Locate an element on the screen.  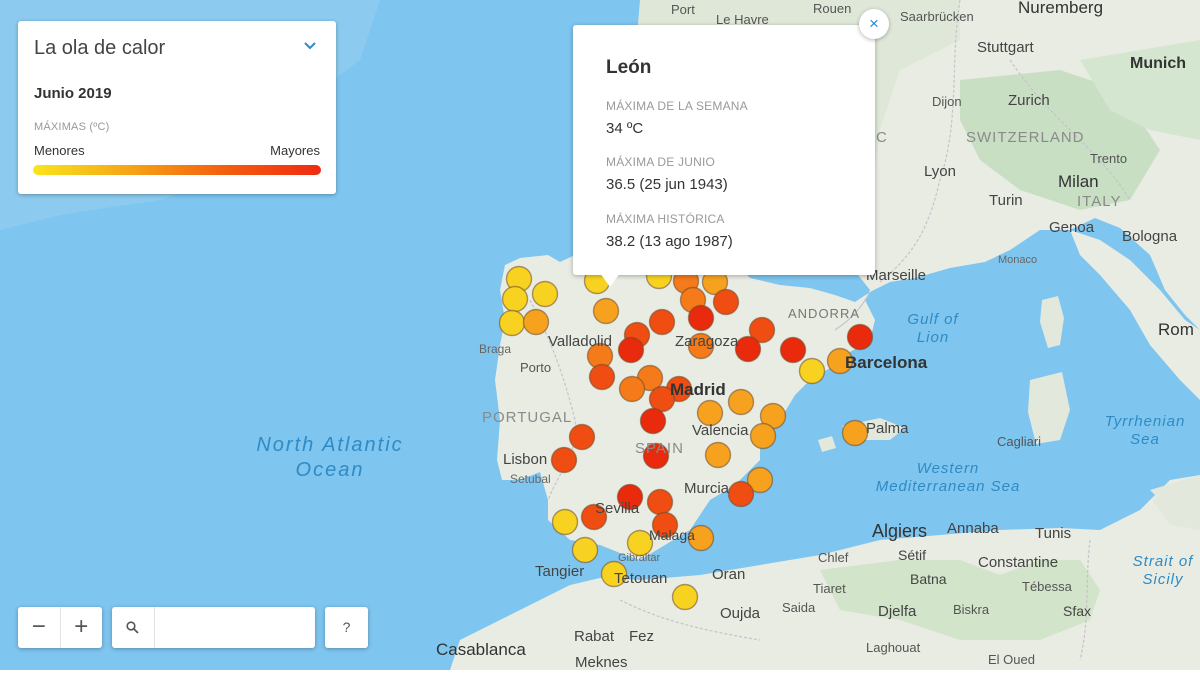
map-label-genoa: Genoa is located at coordinates (1072, 227).